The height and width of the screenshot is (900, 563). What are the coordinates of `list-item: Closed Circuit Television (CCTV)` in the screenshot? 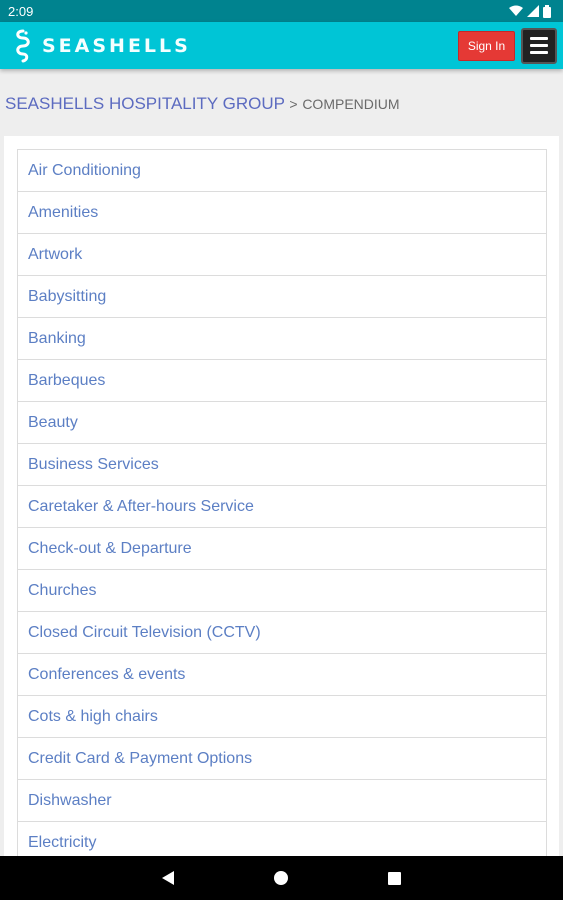 It's located at (282, 632).